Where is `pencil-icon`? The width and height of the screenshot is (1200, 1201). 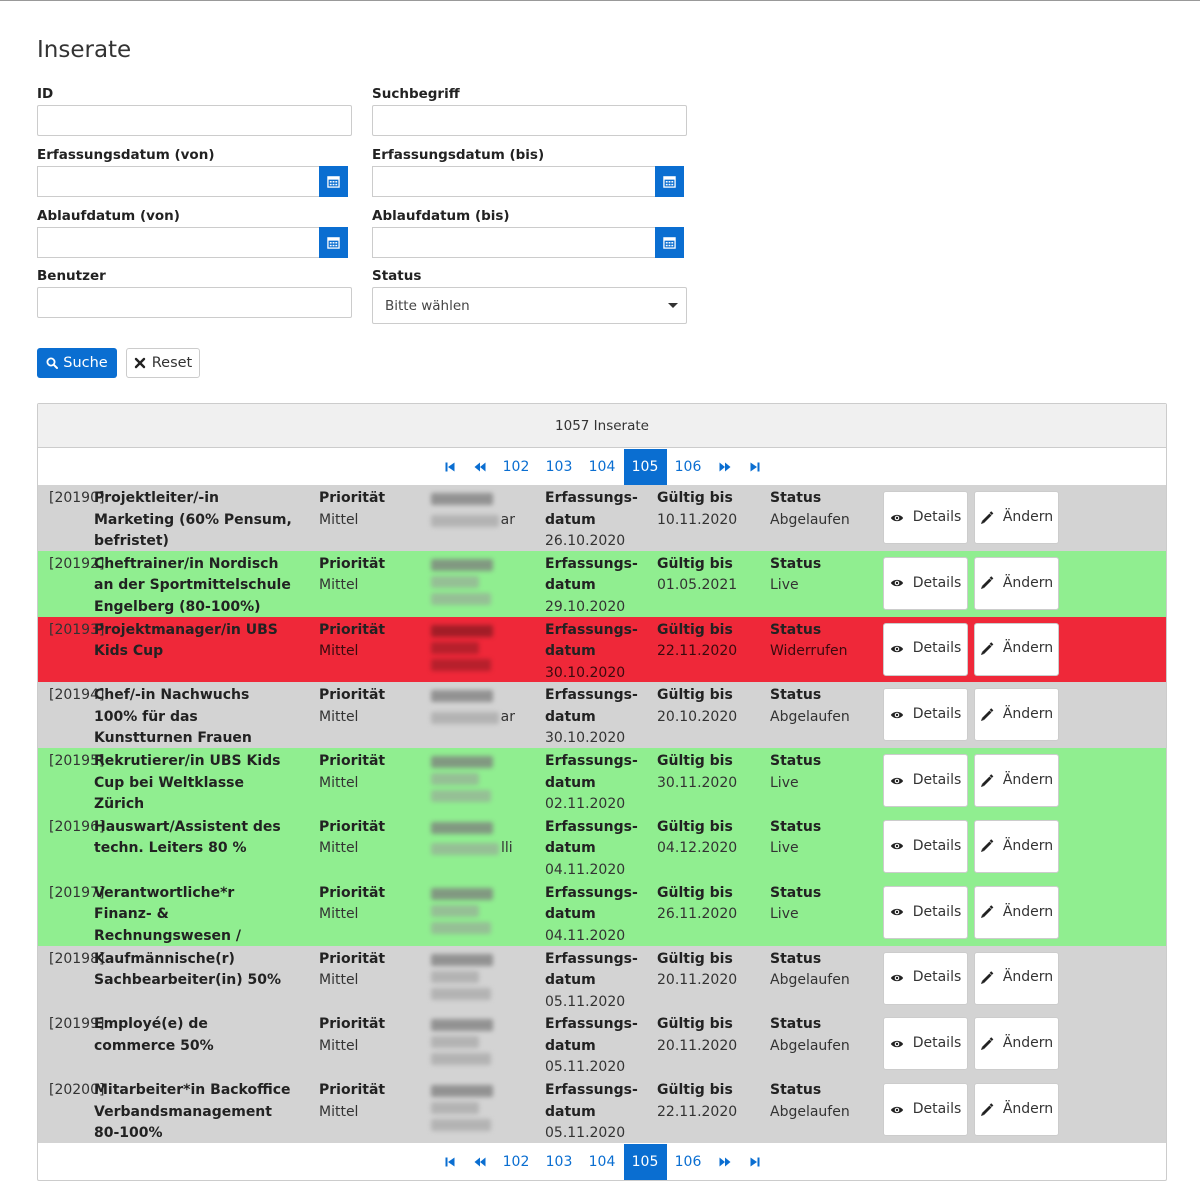 pencil-icon is located at coordinates (987, 978).